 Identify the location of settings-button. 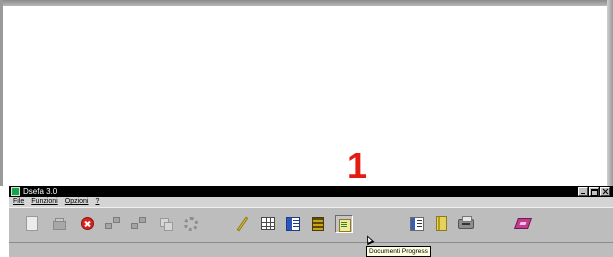
(191, 224).